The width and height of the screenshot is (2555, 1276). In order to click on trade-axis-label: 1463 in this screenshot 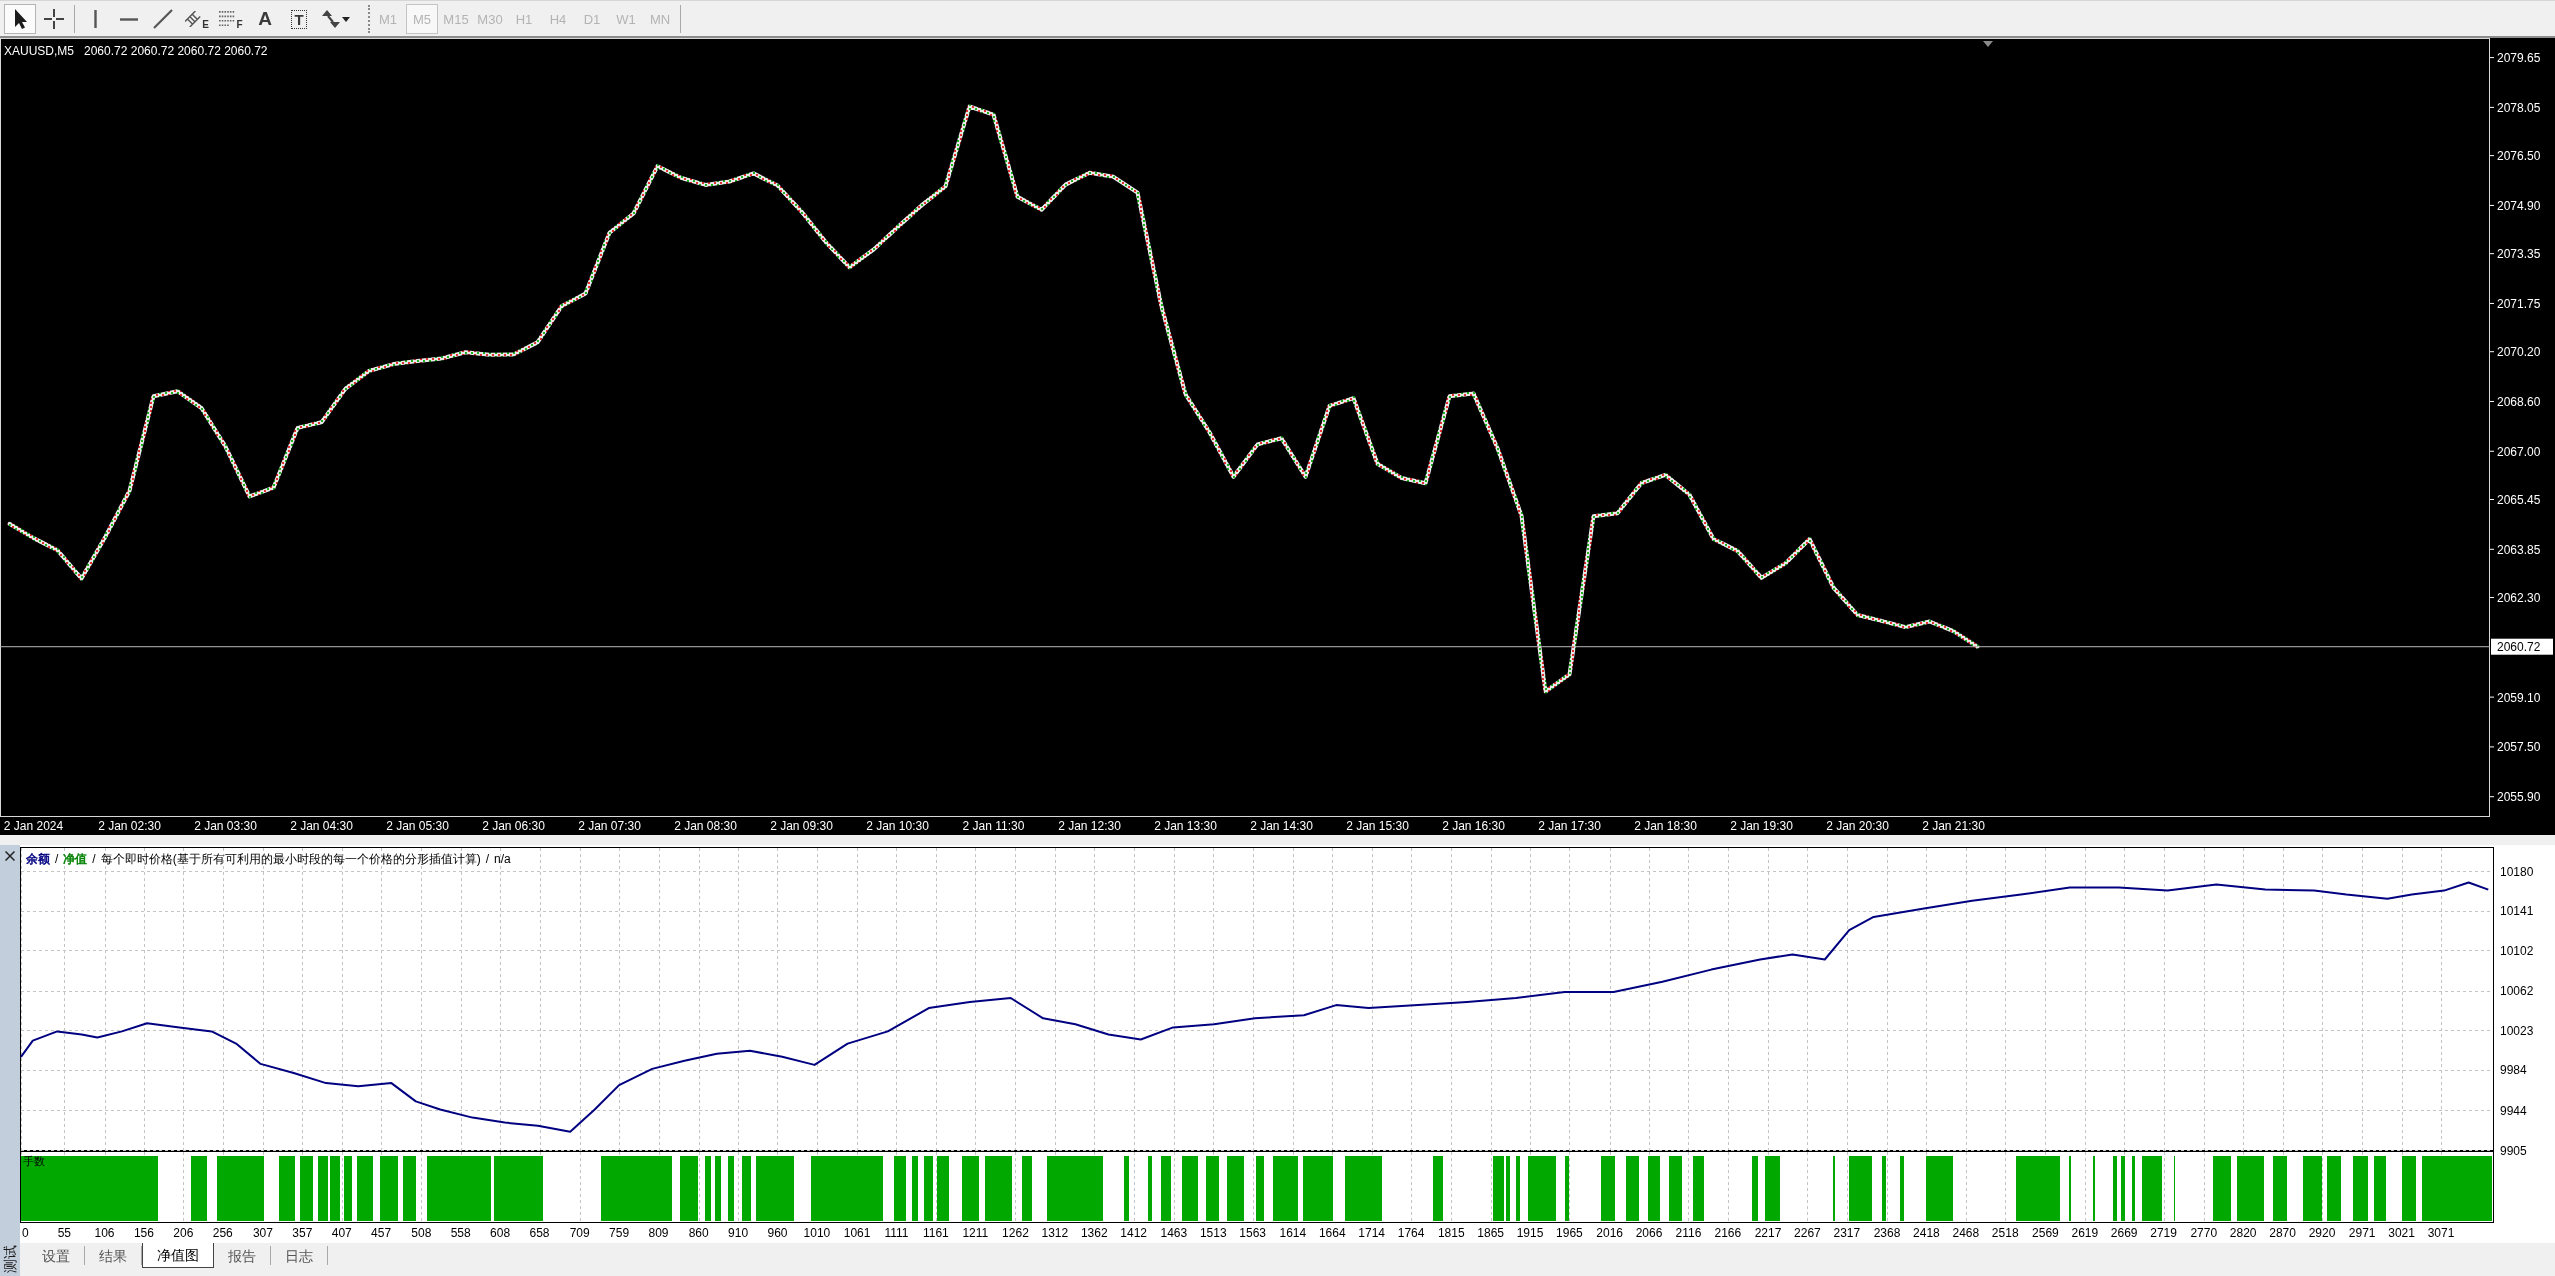, I will do `click(1174, 1233)`.